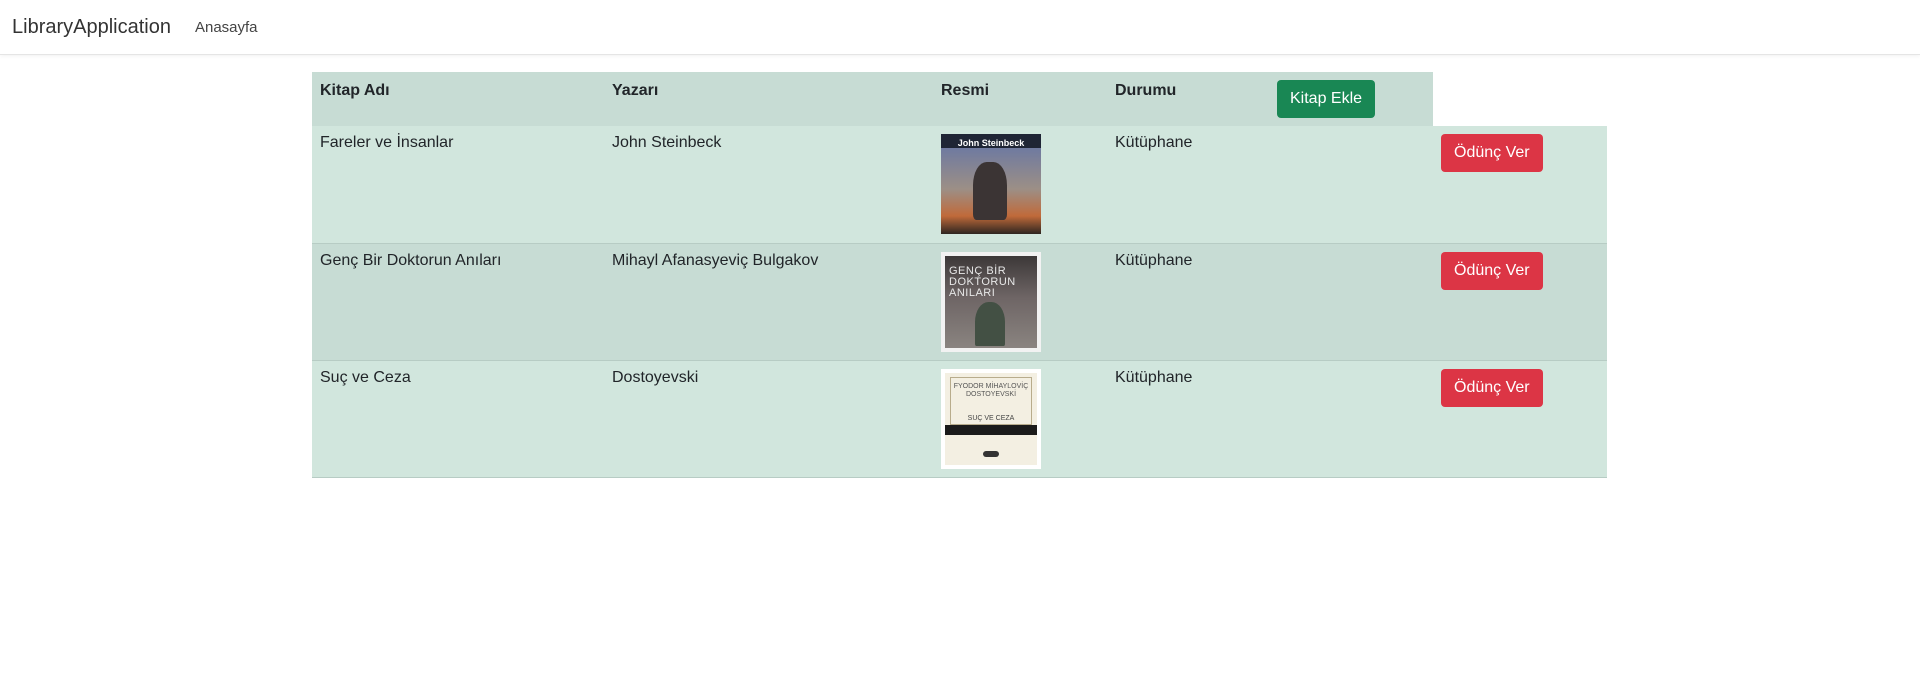  What do you see at coordinates (387, 142) in the screenshot?
I see `book-title: Fareler ve İnsanlar` at bounding box center [387, 142].